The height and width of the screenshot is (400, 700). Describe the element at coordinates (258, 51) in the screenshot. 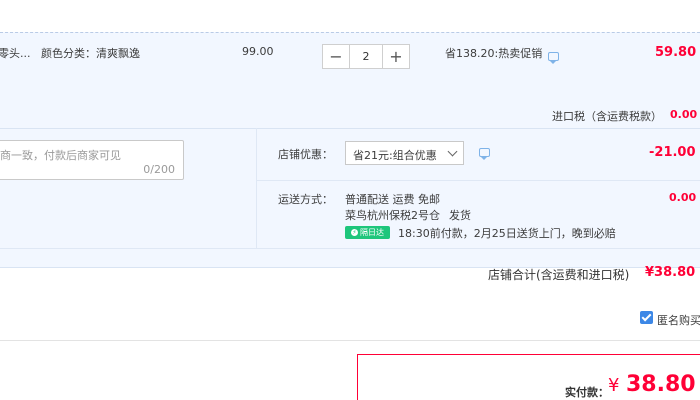

I see `item-unit-price: 99.00` at that location.